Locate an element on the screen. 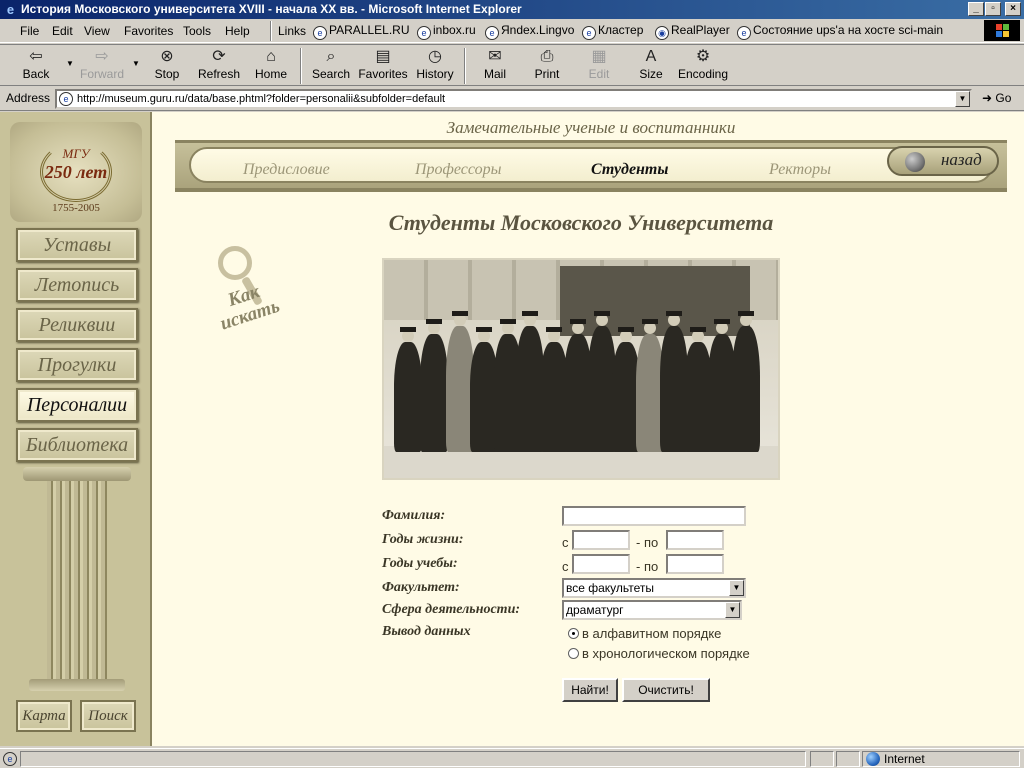 The height and width of the screenshot is (768, 1024). back-dropdown-icon: ▼ is located at coordinates (70, 63).